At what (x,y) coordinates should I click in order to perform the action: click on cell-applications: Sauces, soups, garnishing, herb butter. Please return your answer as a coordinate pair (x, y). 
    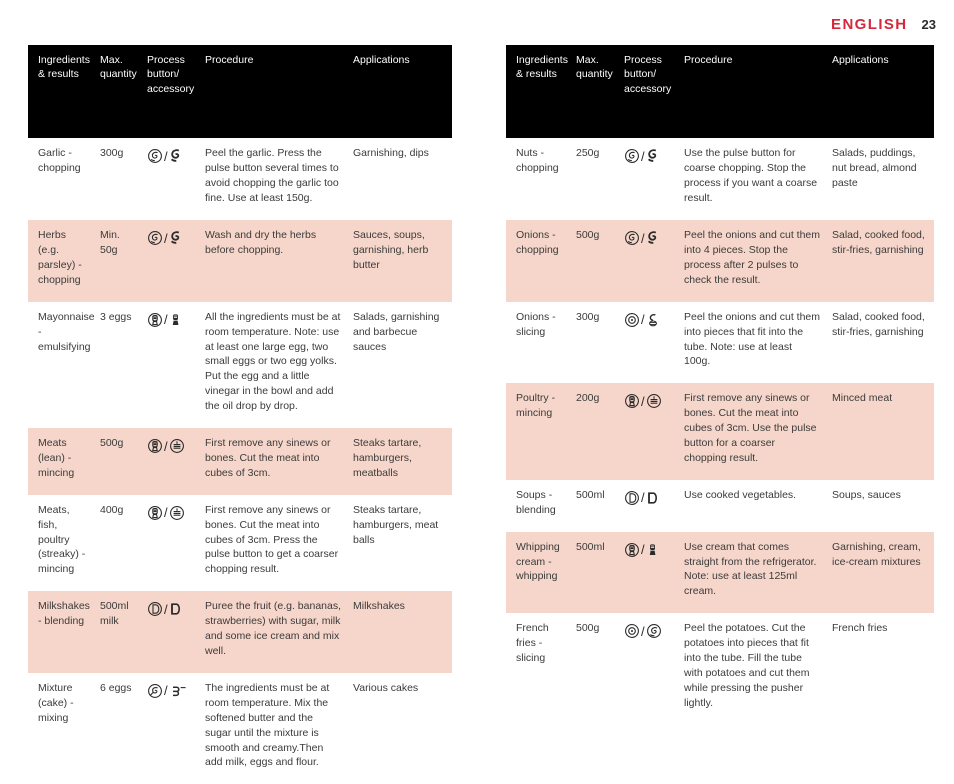
    Looking at the image, I should click on (399, 261).